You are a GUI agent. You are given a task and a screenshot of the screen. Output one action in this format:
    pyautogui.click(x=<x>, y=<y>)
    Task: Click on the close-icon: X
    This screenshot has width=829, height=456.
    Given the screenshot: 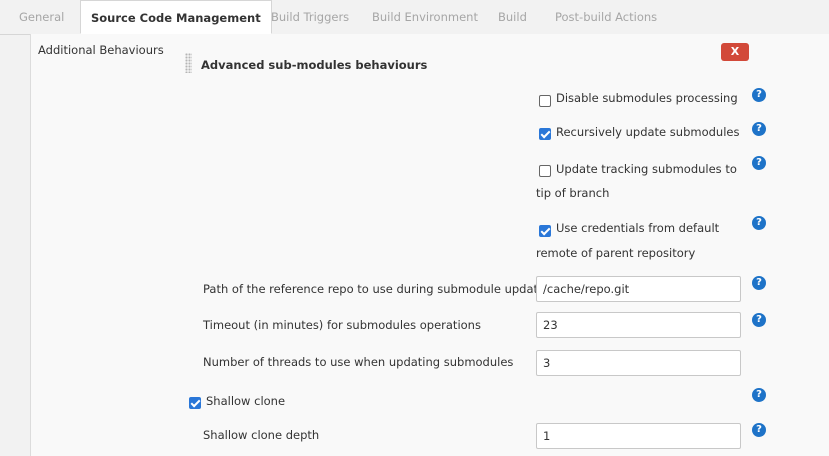 What is the action you would take?
    pyautogui.click(x=735, y=51)
    